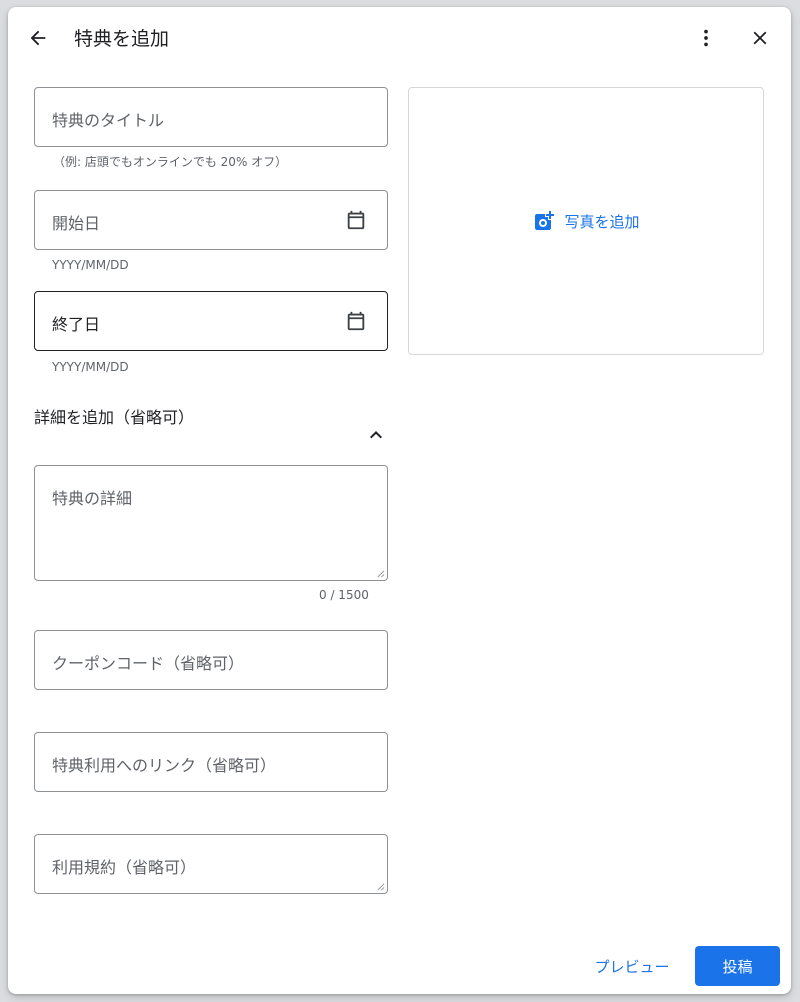 Image resolution: width=800 pixels, height=1002 pixels. I want to click on coupon-code-input: クーポンコード（省略可）, so click(211, 660).